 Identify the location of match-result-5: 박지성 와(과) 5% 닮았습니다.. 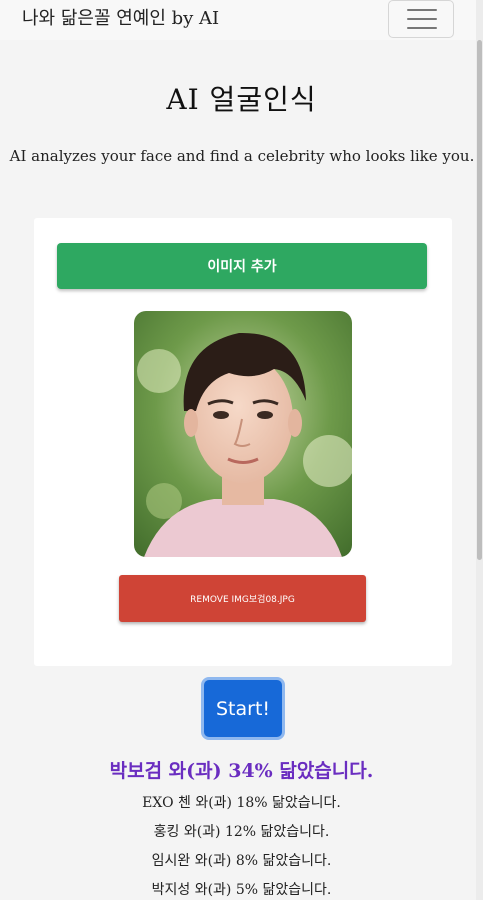
(241, 890).